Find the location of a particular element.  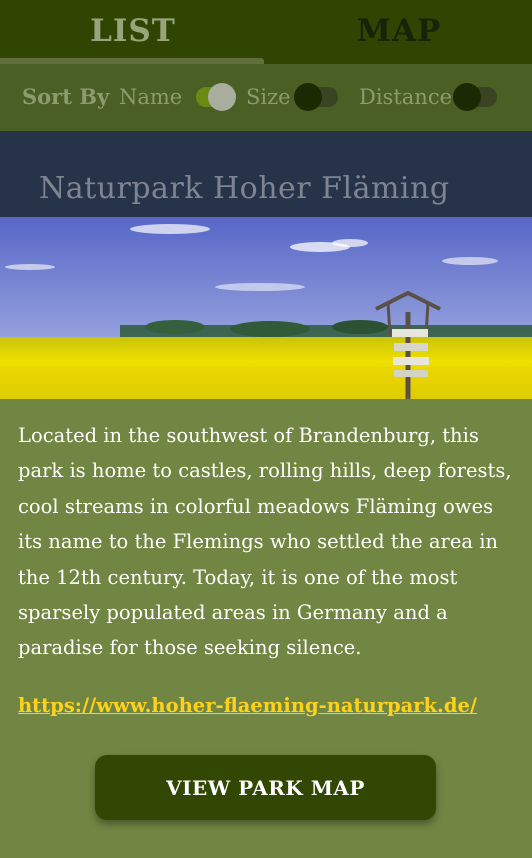

sort-by-label: Sort By is located at coordinates (66, 96).